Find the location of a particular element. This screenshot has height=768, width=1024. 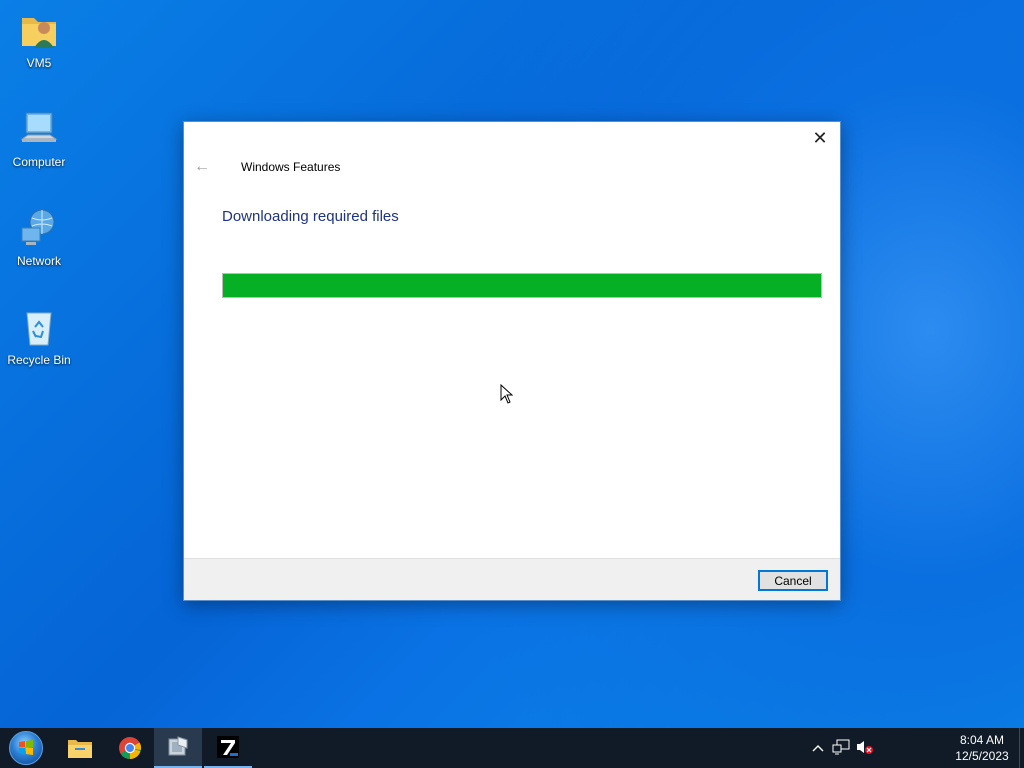

chevron-up-icon is located at coordinates (818, 748).